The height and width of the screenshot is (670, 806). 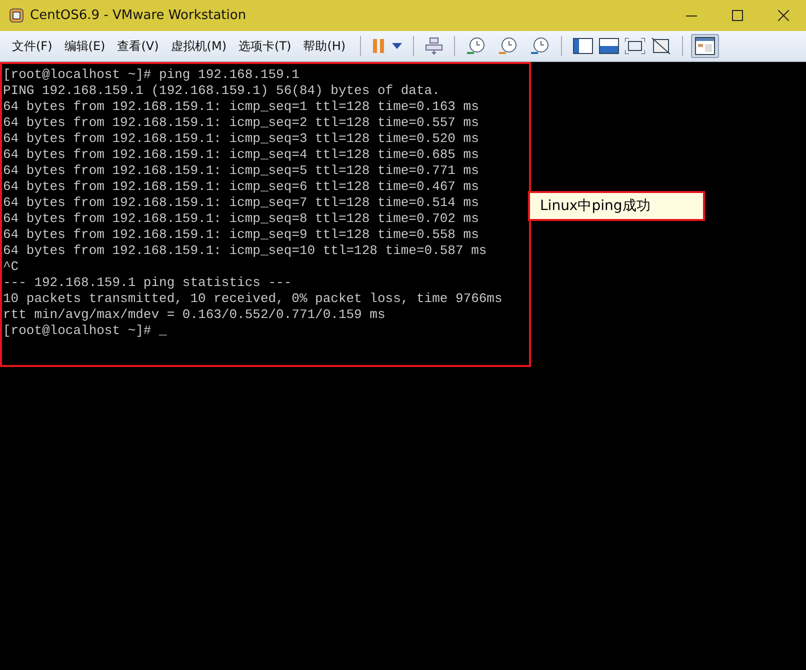 What do you see at coordinates (139, 15) in the screenshot?
I see `window-title: CentOS6.9 - VMware Workstation` at bounding box center [139, 15].